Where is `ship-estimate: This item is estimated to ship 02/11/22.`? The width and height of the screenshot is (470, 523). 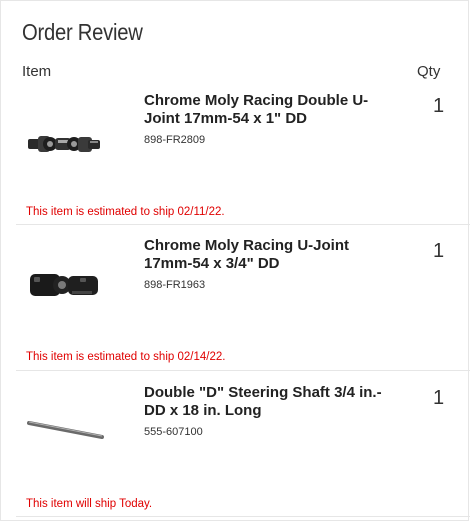 ship-estimate: This item is estimated to ship 02/11/22. is located at coordinates (125, 212).